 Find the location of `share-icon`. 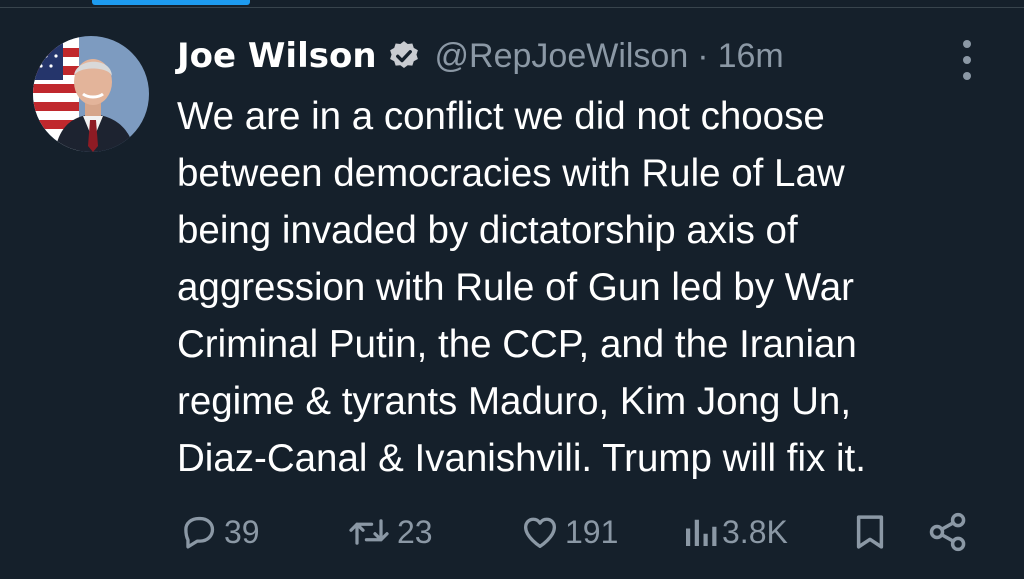

share-icon is located at coordinates (947, 532).